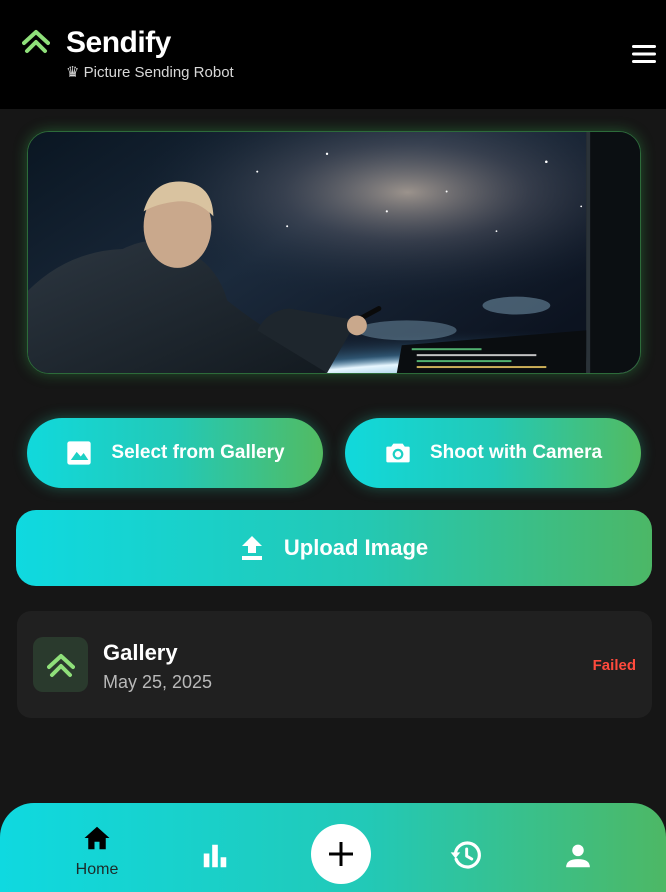 The height and width of the screenshot is (892, 666). I want to click on app-header: Sendify ♛ Picture Sending Robot, so click(333, 54).